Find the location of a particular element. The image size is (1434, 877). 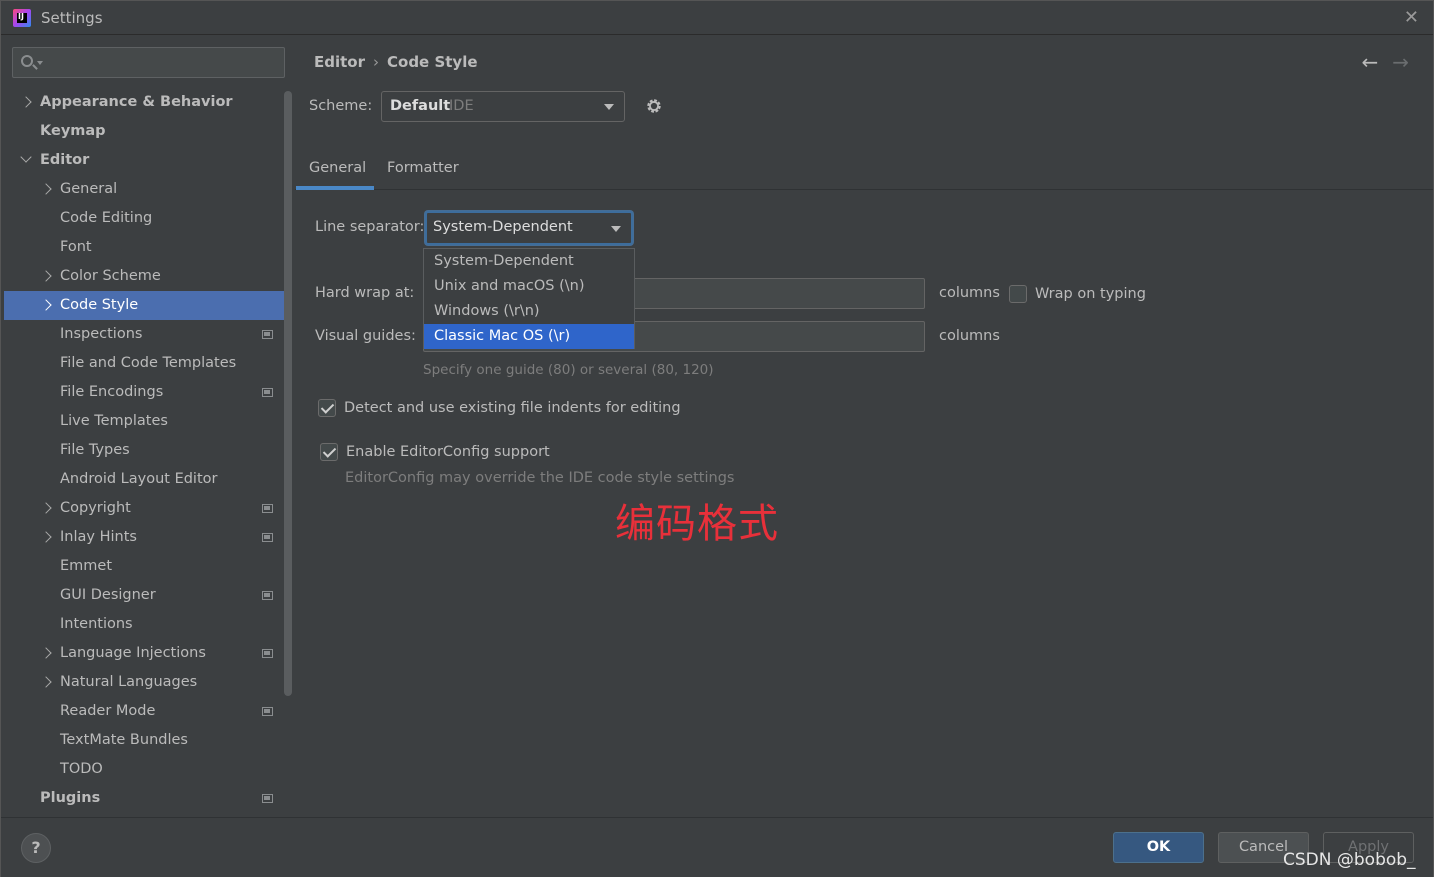

visual-guides-label: Visual guides: is located at coordinates (365, 336).